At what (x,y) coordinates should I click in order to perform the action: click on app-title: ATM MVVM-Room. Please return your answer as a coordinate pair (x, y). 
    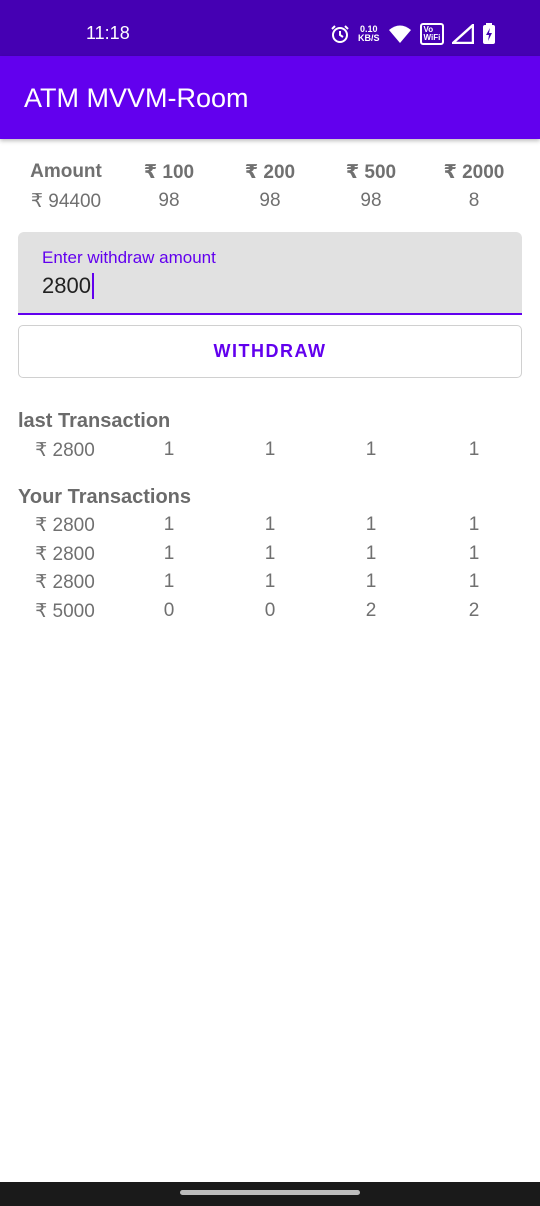
    Looking at the image, I should click on (136, 98).